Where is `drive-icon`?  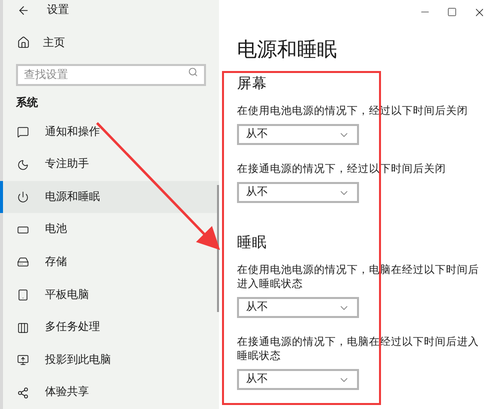 drive-icon is located at coordinates (23, 262).